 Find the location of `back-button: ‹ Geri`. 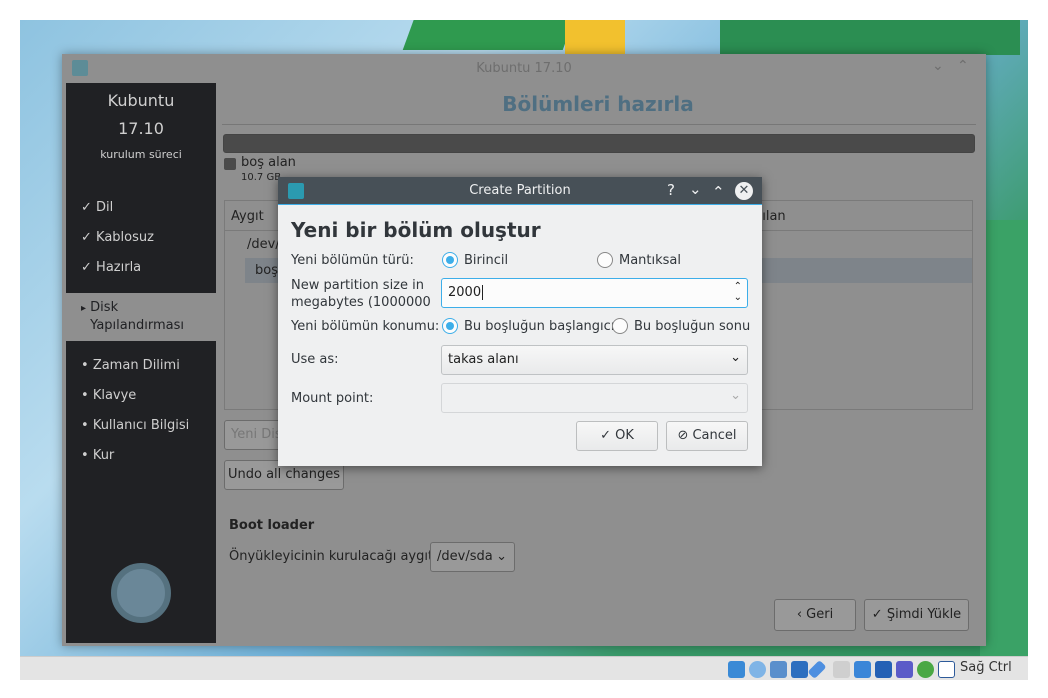

back-button: ‹ Geri is located at coordinates (815, 615).